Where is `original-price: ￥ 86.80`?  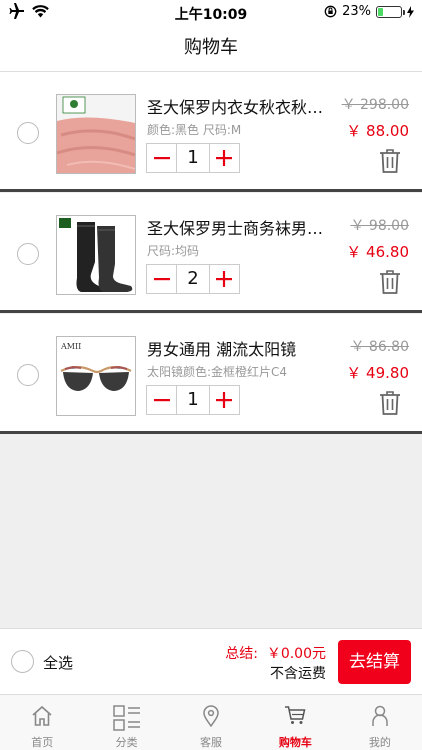
original-price: ￥ 86.80 is located at coordinates (379, 347).